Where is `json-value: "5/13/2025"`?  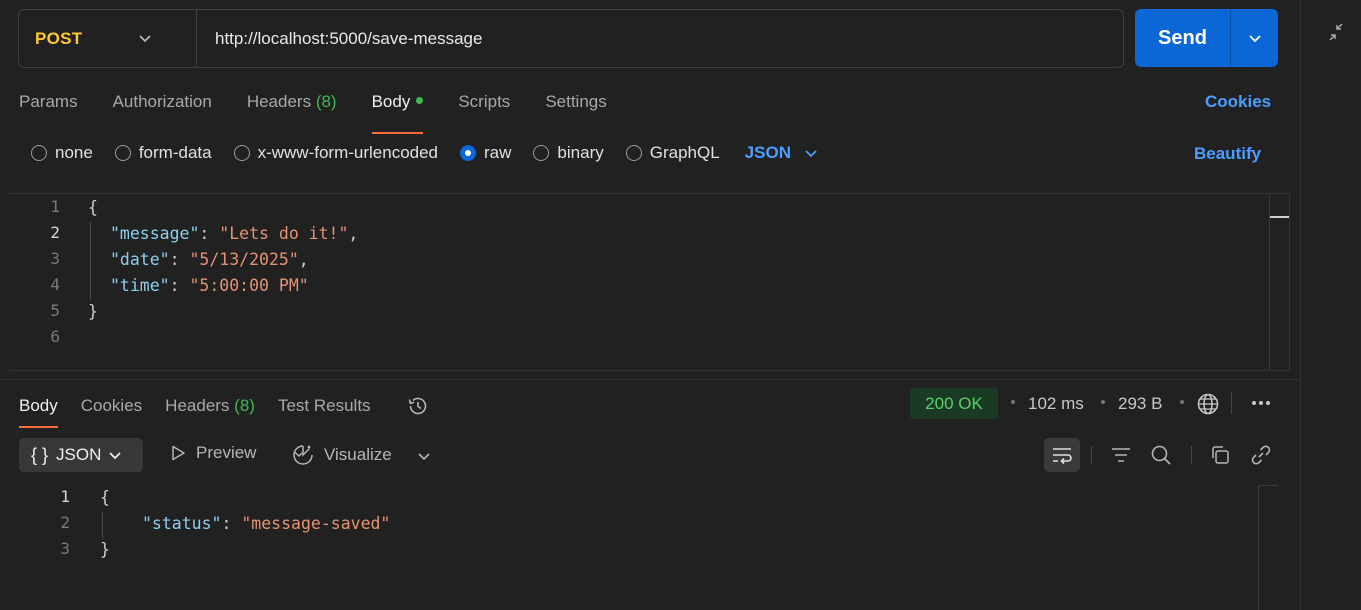 json-value: "5/13/2025" is located at coordinates (244, 259).